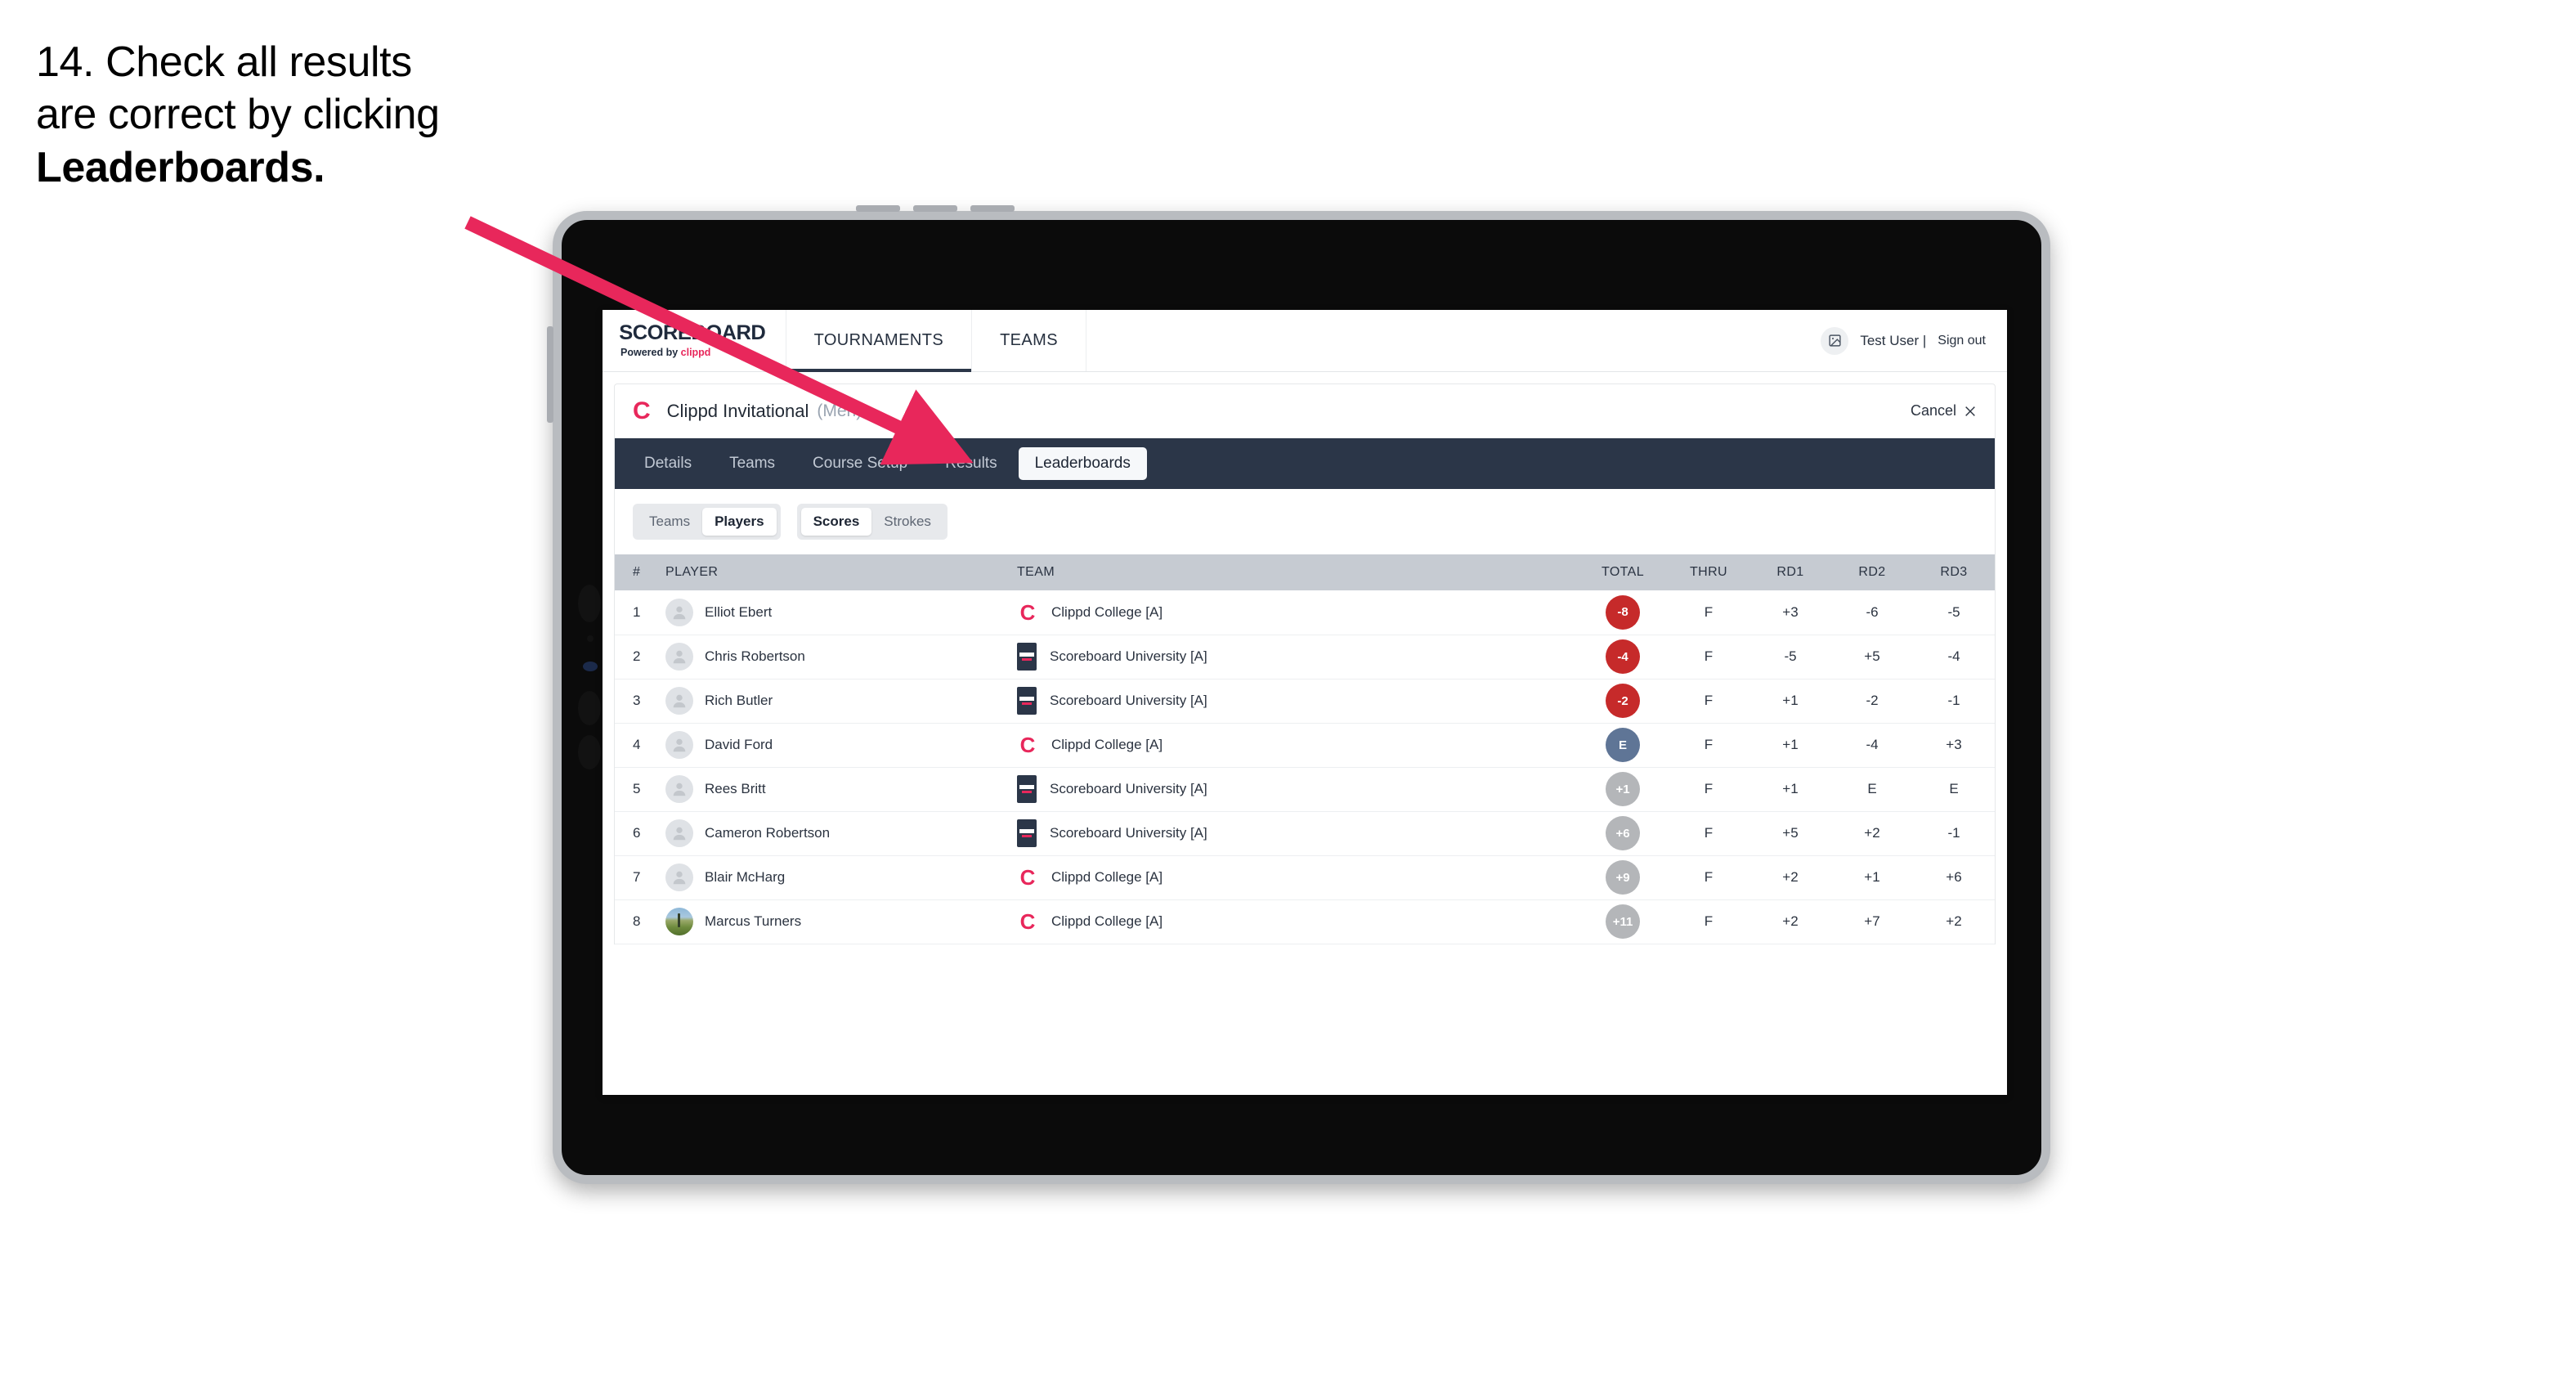 The width and height of the screenshot is (2576, 1386). I want to click on table-row: 4 David Ford C Clippd College [A] E F +1 -4 +3, so click(1305, 745).